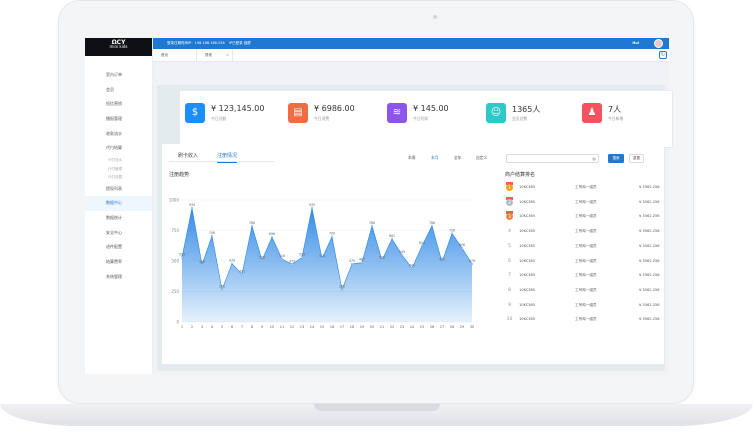 This screenshot has height=433, width=753. Describe the element at coordinates (332, 327) in the screenshot. I see `x-tick-label: 16` at that location.